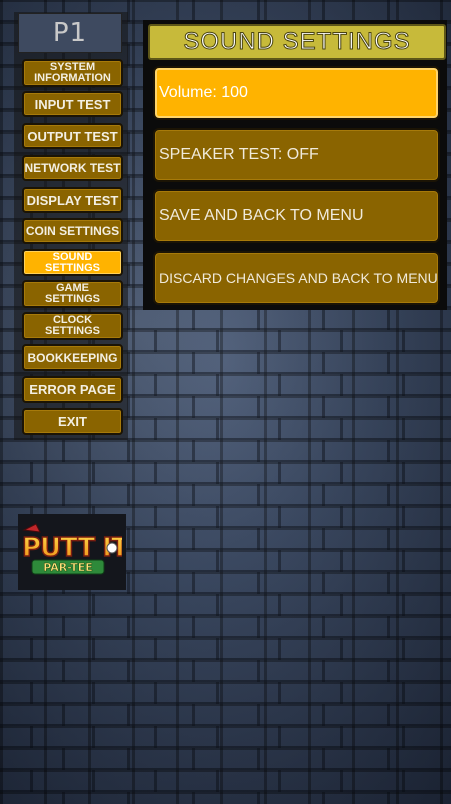 Image resolution: width=451 pixels, height=804 pixels. I want to click on discard-and-back-button: DISCARD CHANGES AND BACK TO MENU, so click(296, 278).